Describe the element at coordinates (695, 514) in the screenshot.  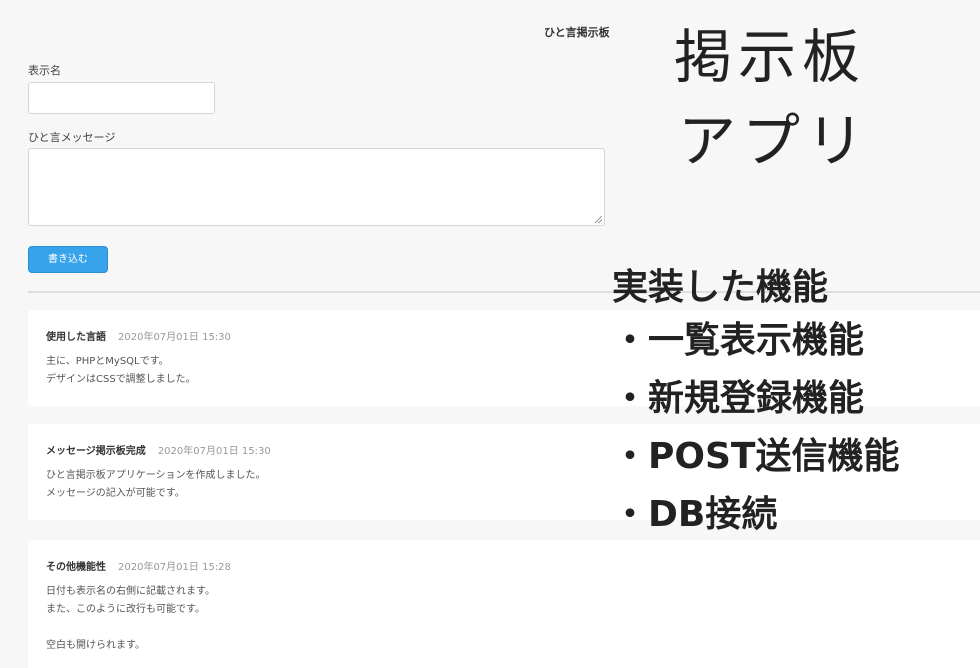
I see `feature-item: ・DB接続` at that location.